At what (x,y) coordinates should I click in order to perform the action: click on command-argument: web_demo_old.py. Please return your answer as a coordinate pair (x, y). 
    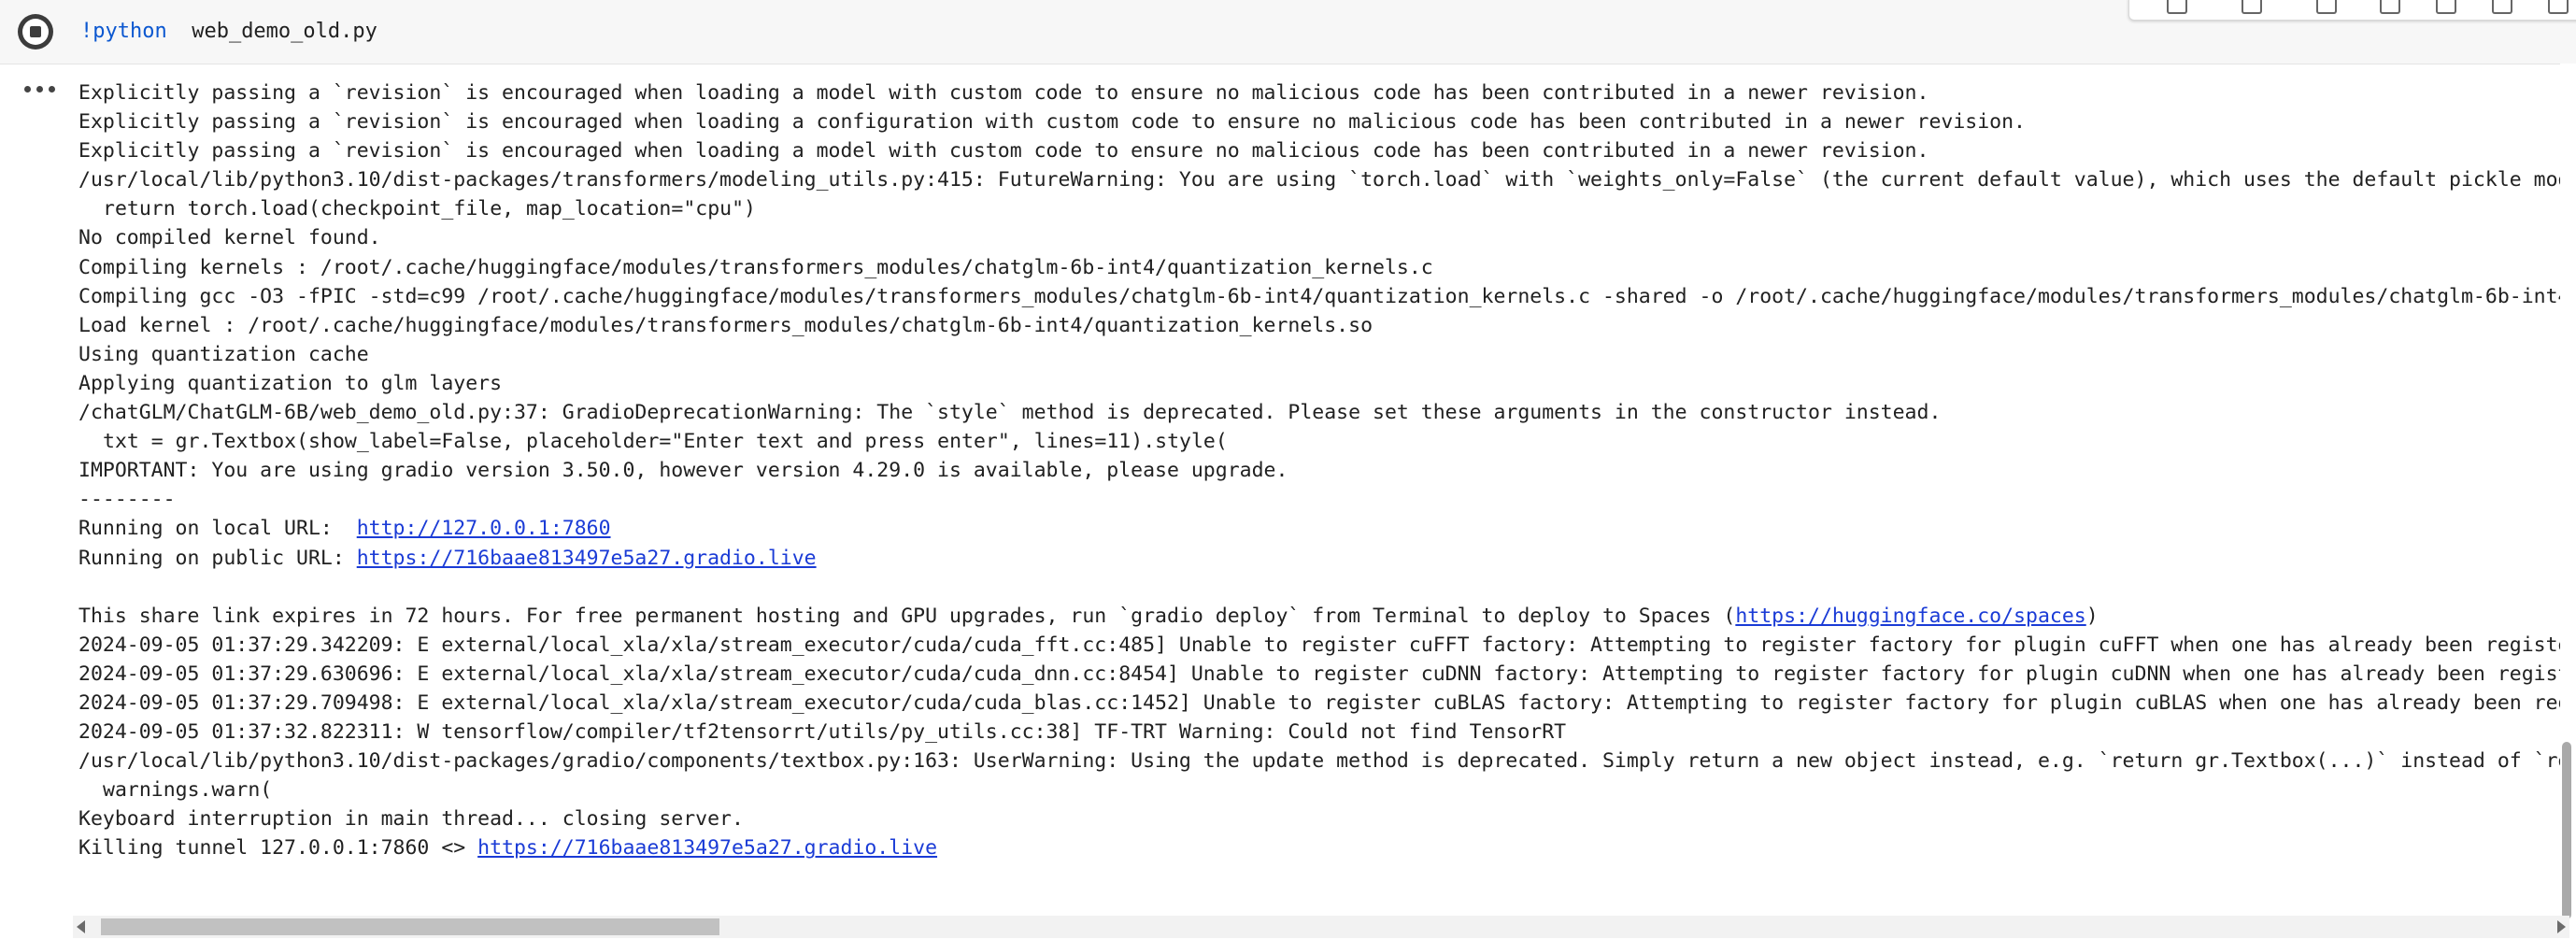
    Looking at the image, I should click on (271, 31).